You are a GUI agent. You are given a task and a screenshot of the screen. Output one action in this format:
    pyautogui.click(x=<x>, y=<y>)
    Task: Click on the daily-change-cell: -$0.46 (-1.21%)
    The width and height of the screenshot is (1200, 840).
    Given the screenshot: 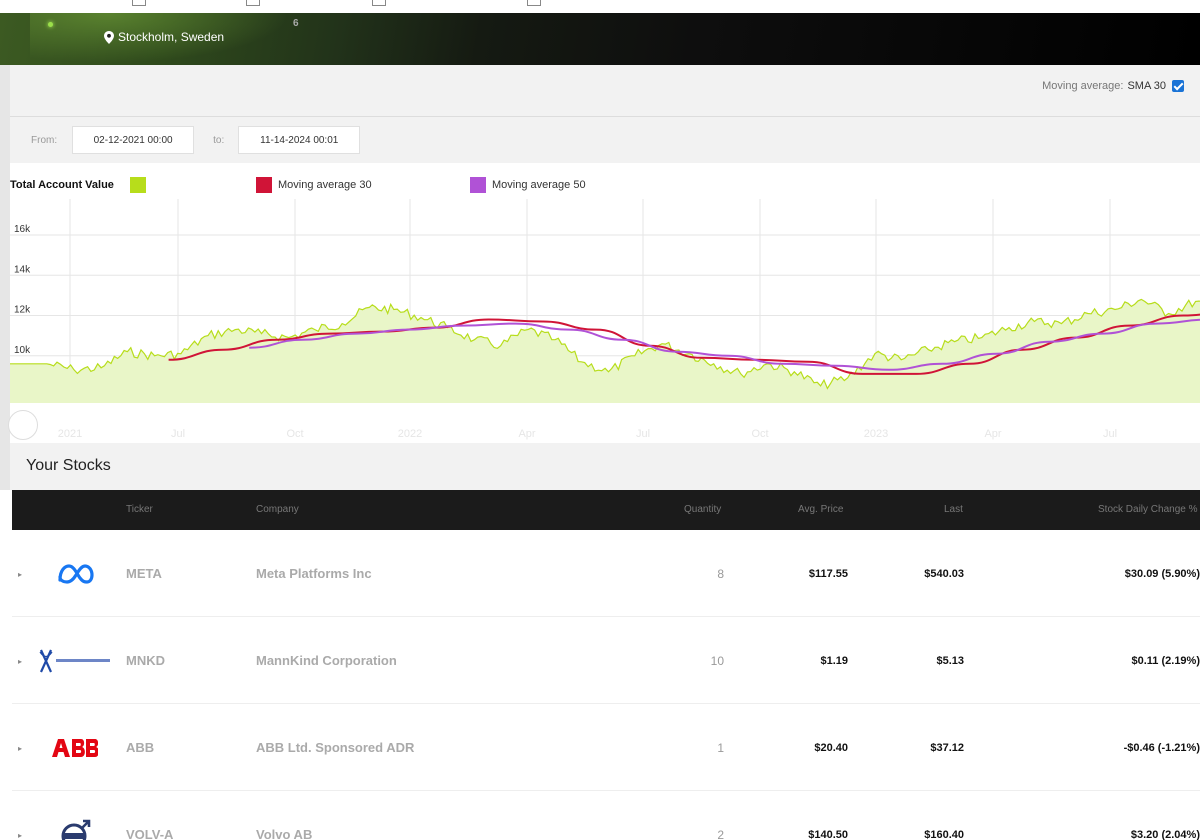 What is the action you would take?
    pyautogui.click(x=1161, y=747)
    